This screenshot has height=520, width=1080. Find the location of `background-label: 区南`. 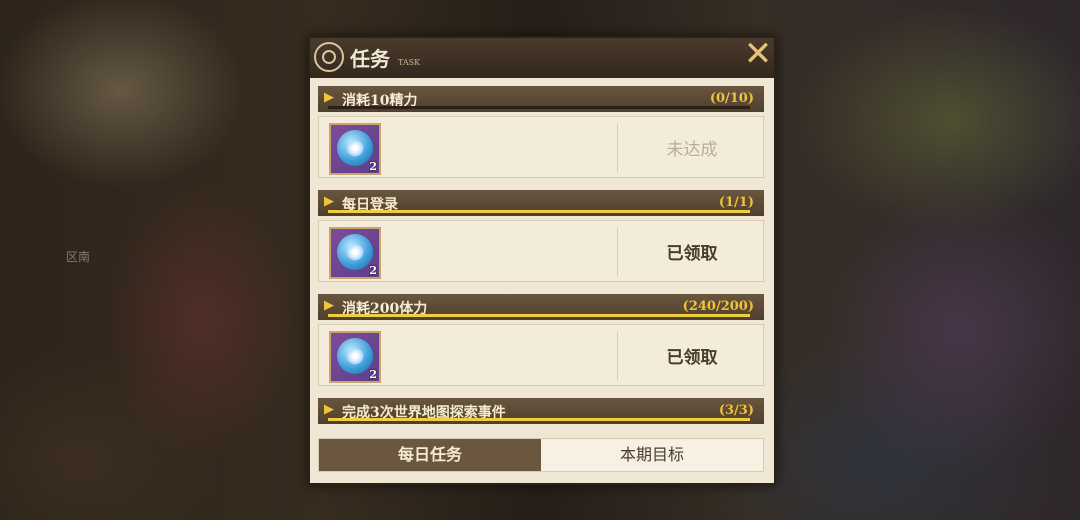

background-label: 区南 is located at coordinates (78, 257).